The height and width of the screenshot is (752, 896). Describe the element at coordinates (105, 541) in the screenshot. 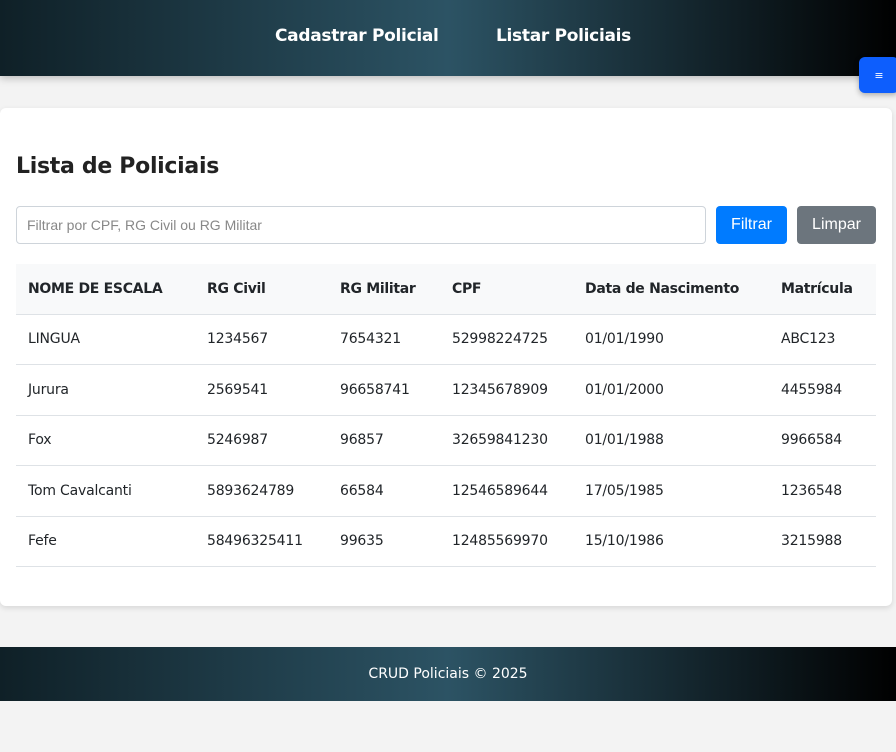

I see `table-cell: Fefe` at that location.